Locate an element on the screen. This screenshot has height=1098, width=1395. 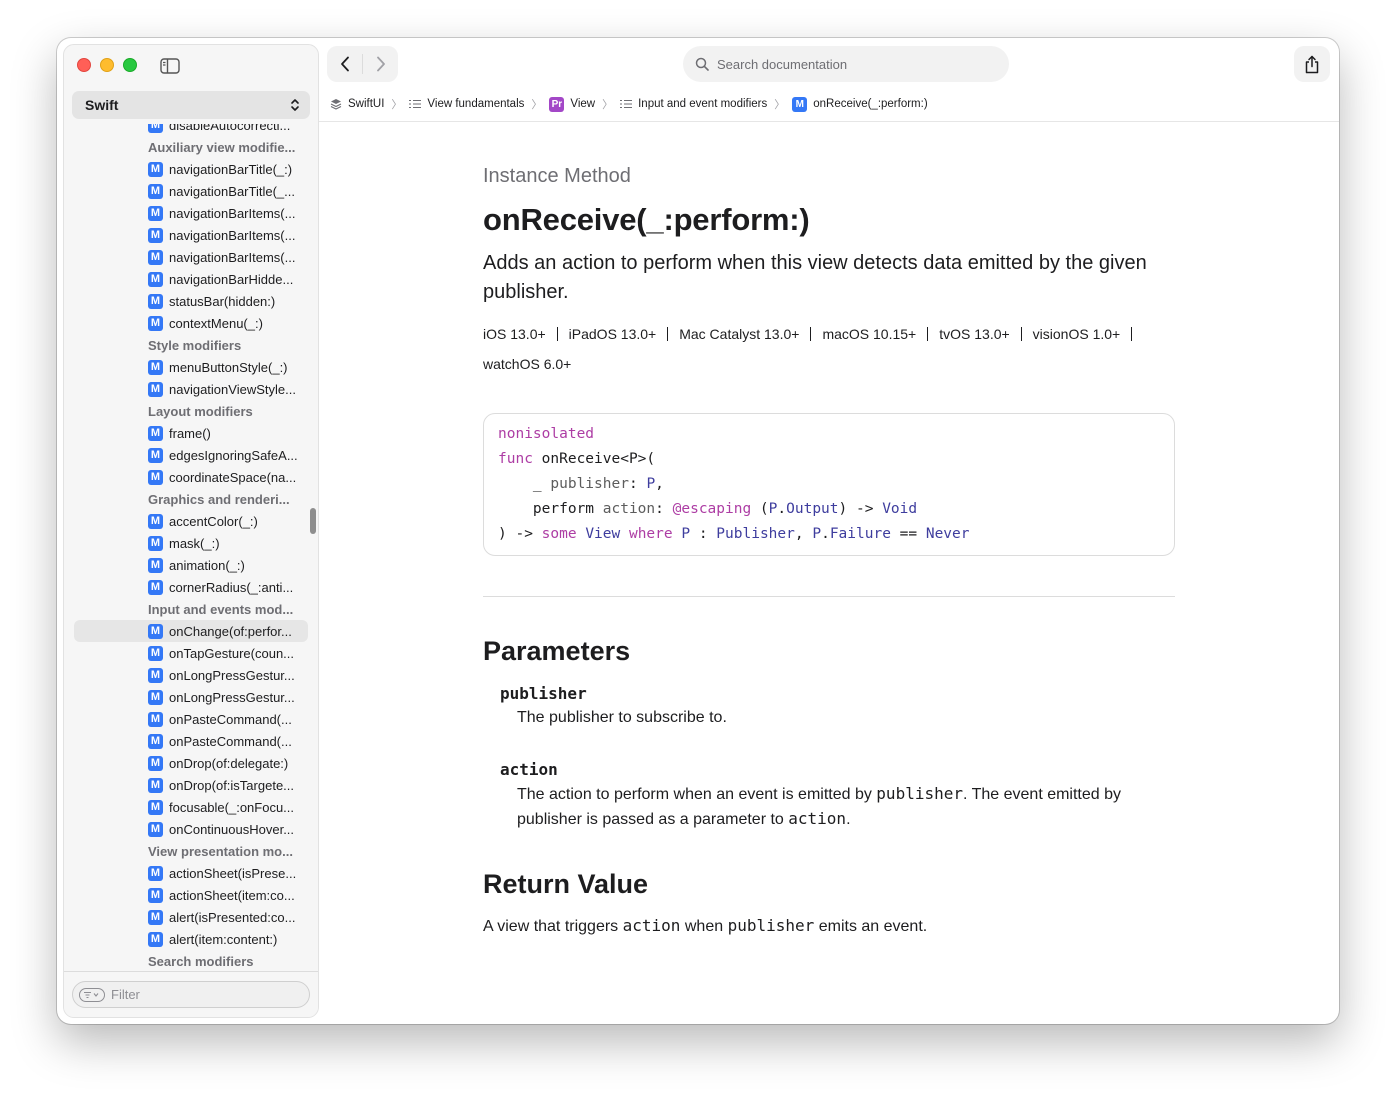
code-token: where is located at coordinates (650, 534).